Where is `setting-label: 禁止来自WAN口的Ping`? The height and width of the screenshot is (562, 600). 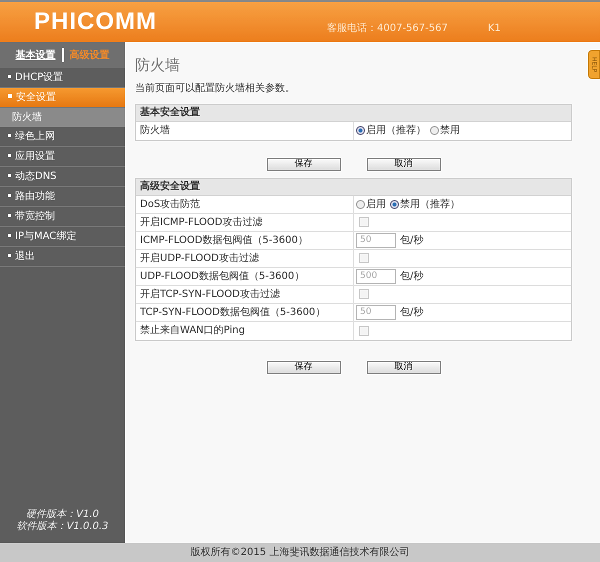 setting-label: 禁止来自WAN口的Ping is located at coordinates (245, 331).